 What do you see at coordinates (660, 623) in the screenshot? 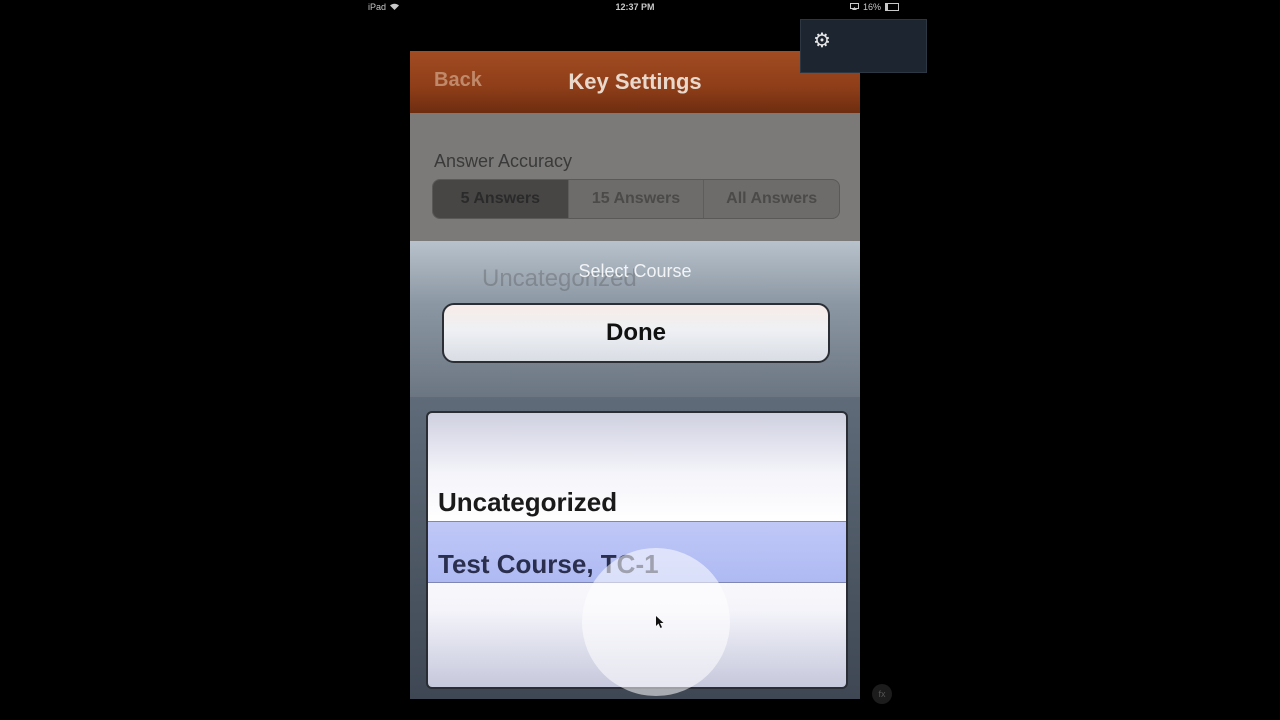
I see `cursor-icon` at bounding box center [660, 623].